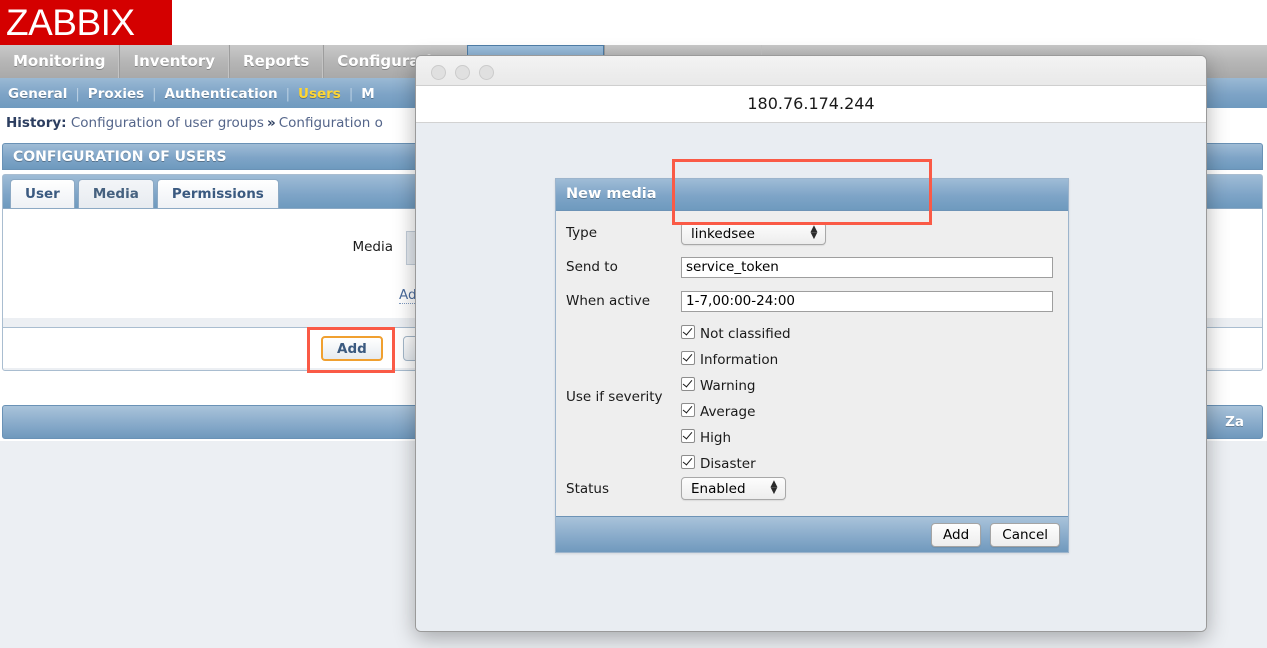 The width and height of the screenshot is (1267, 648). Describe the element at coordinates (608, 301) in the screenshot. I see `when-active-label: When active` at that location.